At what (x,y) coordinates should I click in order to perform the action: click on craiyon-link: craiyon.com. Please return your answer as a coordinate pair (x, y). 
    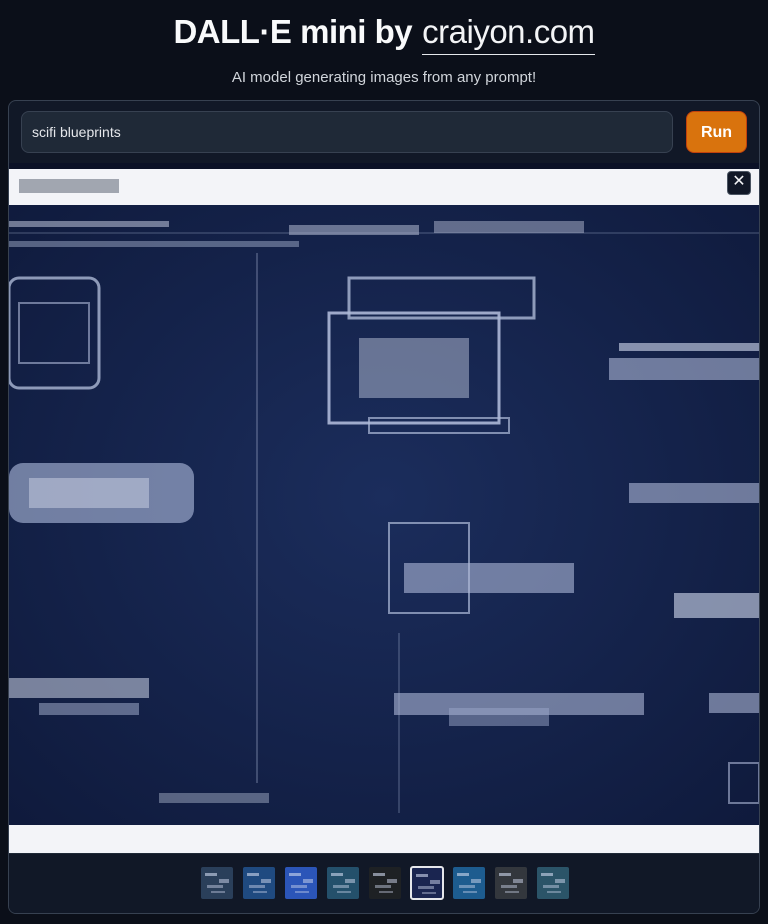
    Looking at the image, I should click on (508, 33).